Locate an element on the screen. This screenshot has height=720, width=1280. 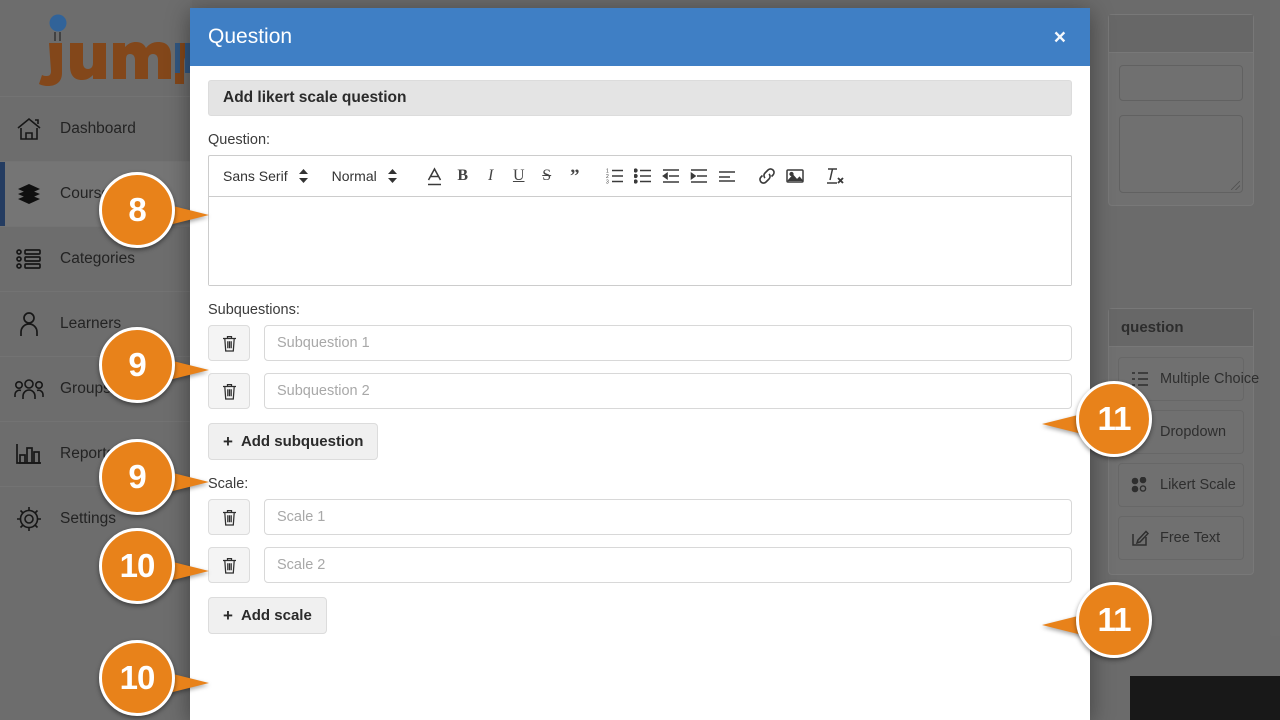
scale-label: Scale: is located at coordinates (228, 484).